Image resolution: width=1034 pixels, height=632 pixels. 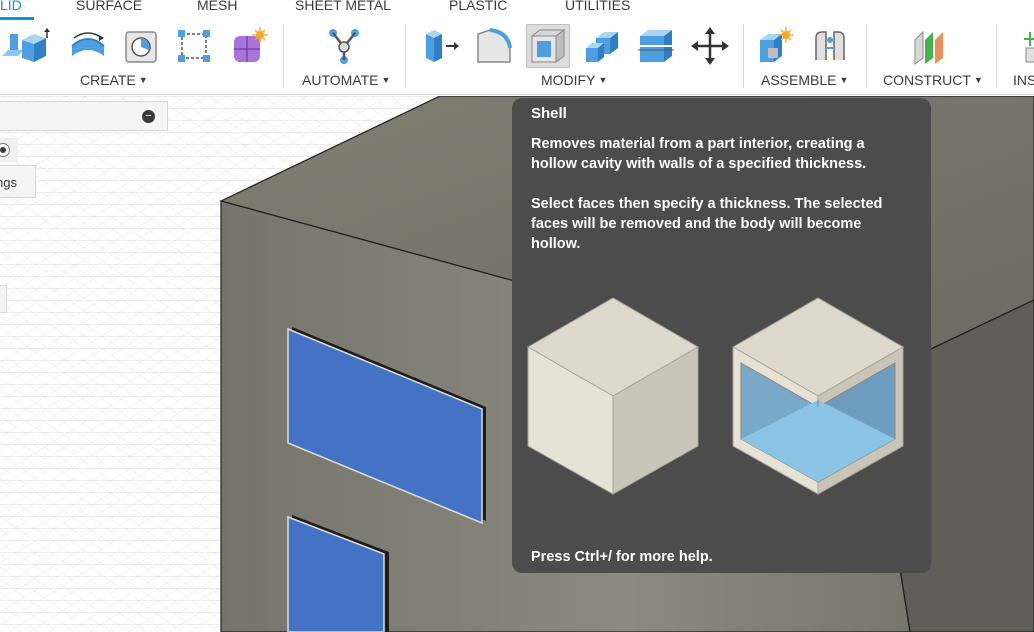 I want to click on press-pull-icon, so click(x=442, y=46).